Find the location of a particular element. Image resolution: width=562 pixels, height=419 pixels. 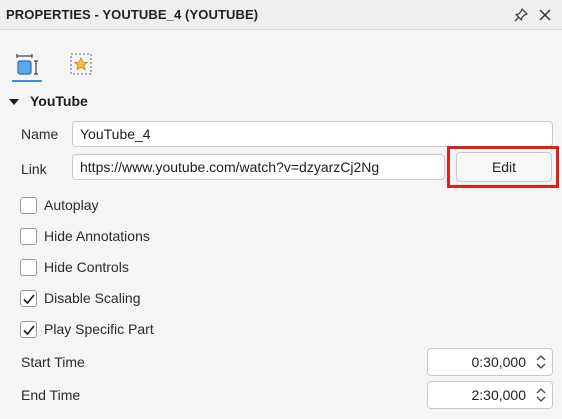

pin-icon is located at coordinates (521, 15).